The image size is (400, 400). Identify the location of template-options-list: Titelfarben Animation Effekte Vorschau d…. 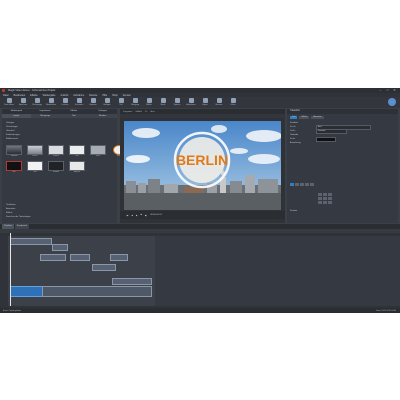
(18, 211).